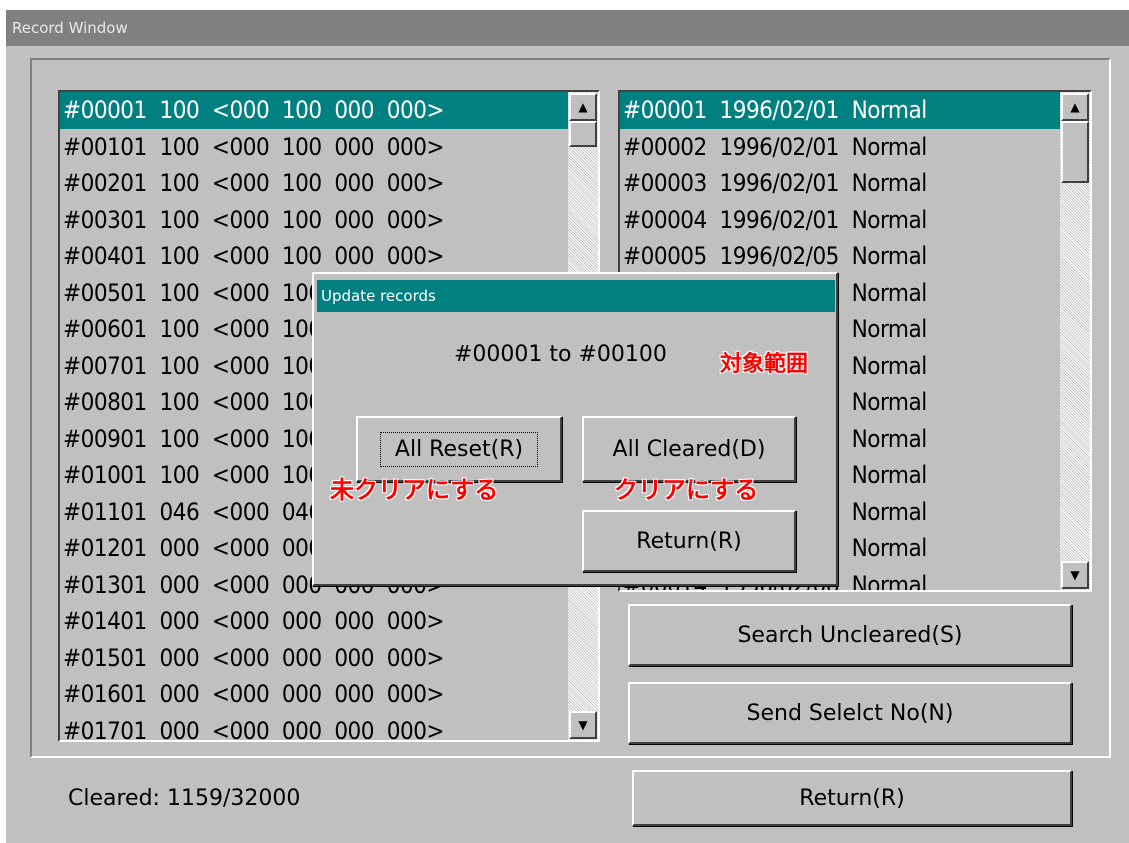  I want to click on dialog-title: Update records, so click(576, 296).